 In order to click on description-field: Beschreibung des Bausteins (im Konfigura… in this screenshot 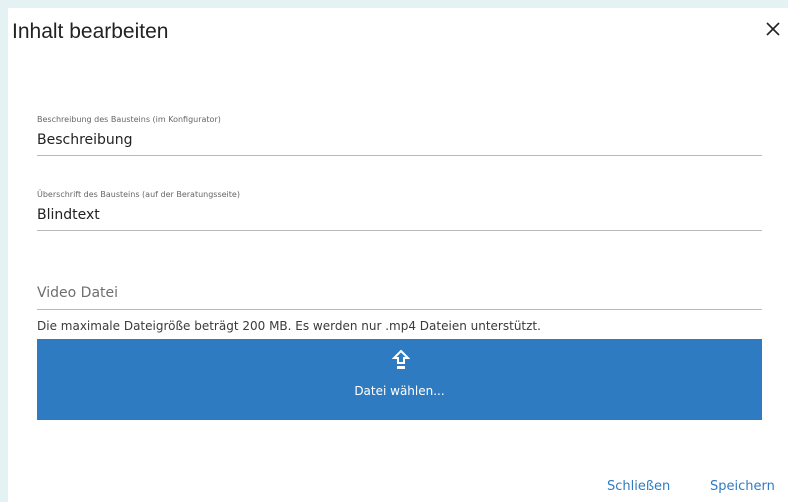, I will do `click(399, 135)`.